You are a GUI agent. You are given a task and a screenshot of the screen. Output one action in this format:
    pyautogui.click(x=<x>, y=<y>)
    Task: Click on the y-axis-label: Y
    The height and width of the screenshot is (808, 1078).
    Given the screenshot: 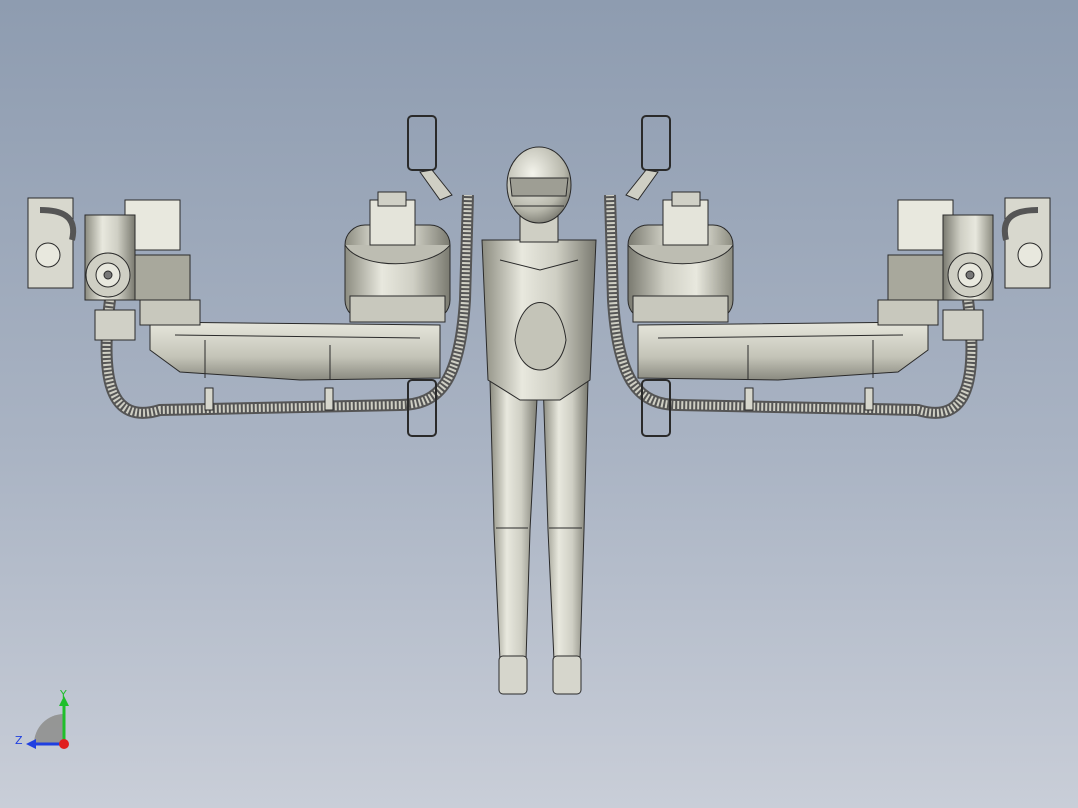 What is the action you would take?
    pyautogui.click(x=63, y=694)
    